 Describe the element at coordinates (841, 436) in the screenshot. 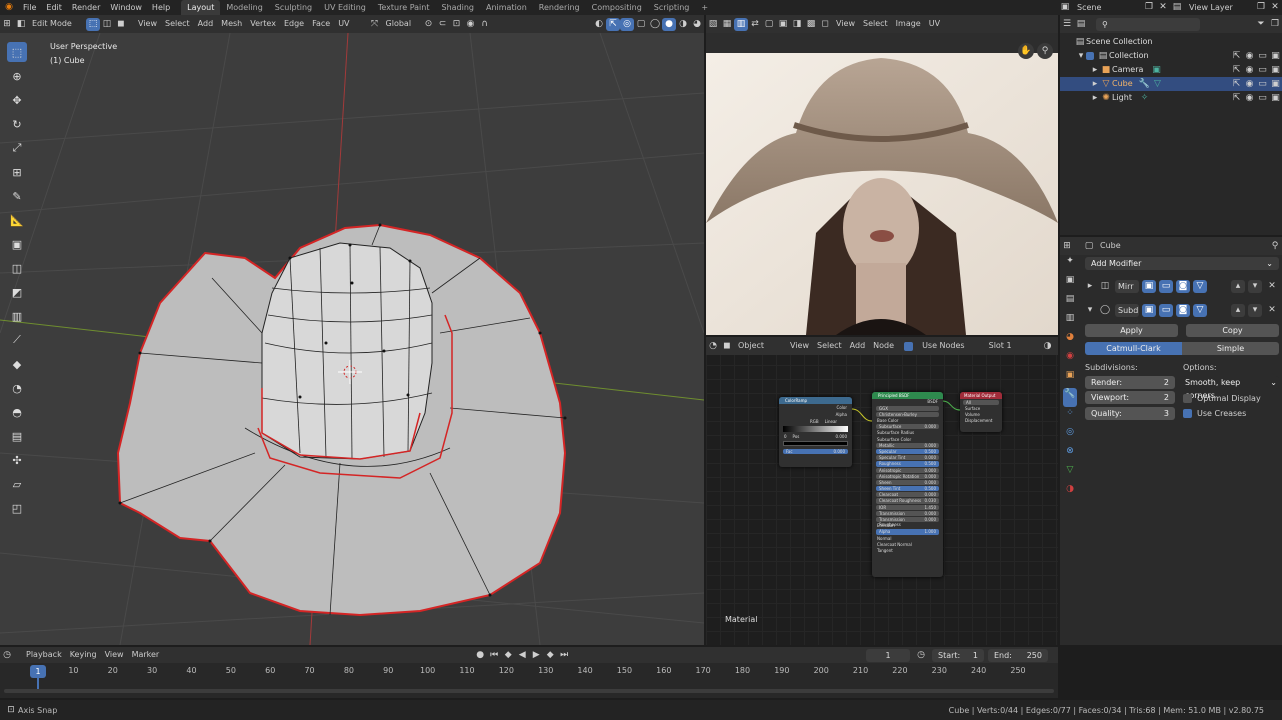

I see `colorramp-pos-value: 0.000` at that location.